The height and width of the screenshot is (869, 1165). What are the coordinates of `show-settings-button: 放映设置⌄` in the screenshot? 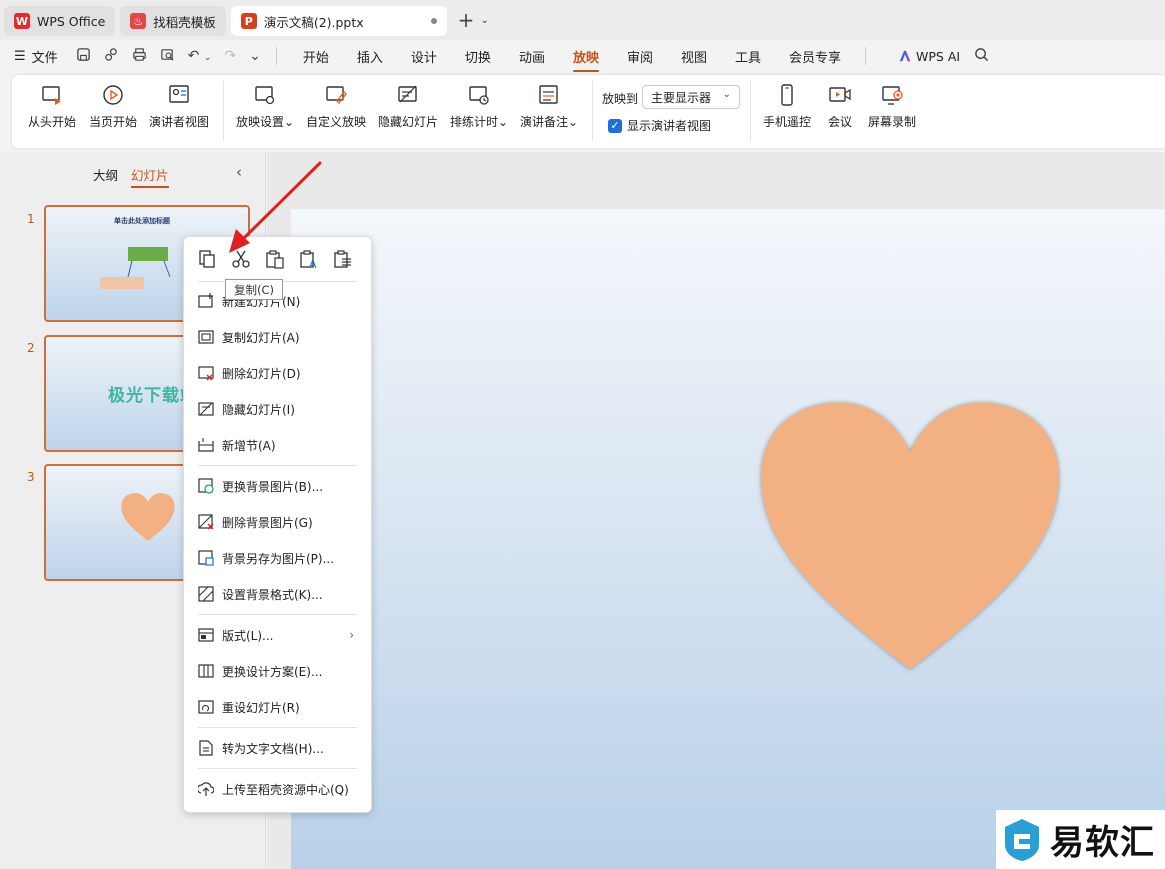 It's located at (265, 106).